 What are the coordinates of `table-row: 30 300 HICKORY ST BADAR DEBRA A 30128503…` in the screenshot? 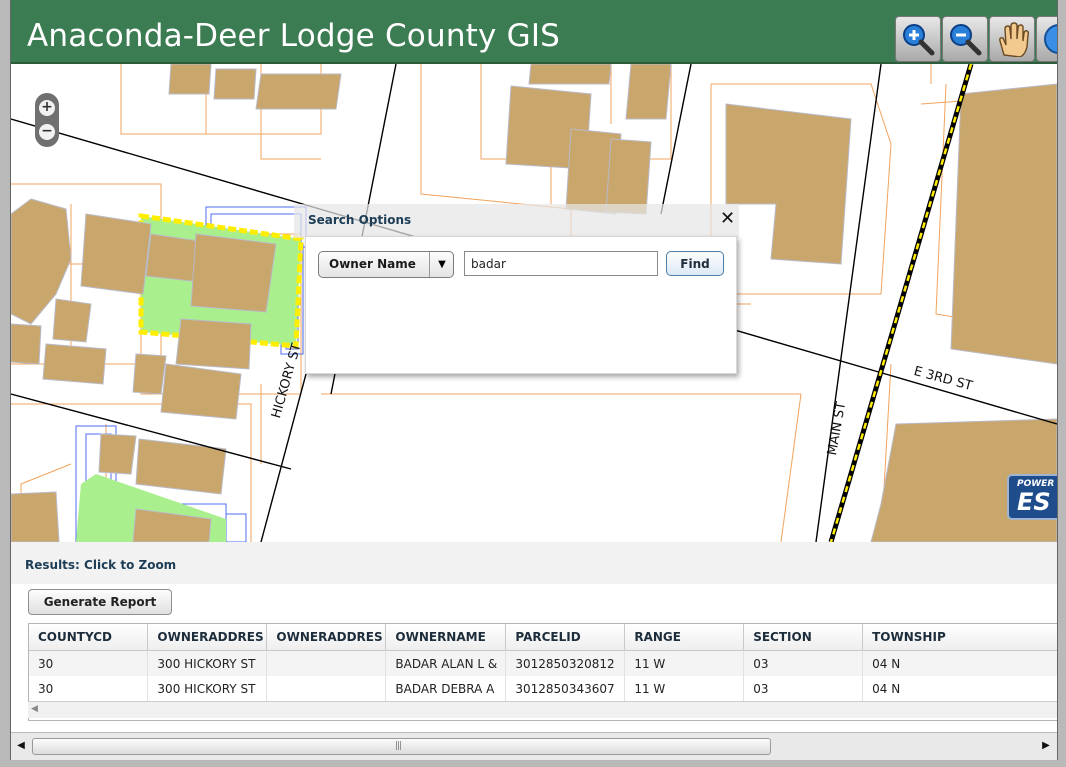 It's located at (543, 688).